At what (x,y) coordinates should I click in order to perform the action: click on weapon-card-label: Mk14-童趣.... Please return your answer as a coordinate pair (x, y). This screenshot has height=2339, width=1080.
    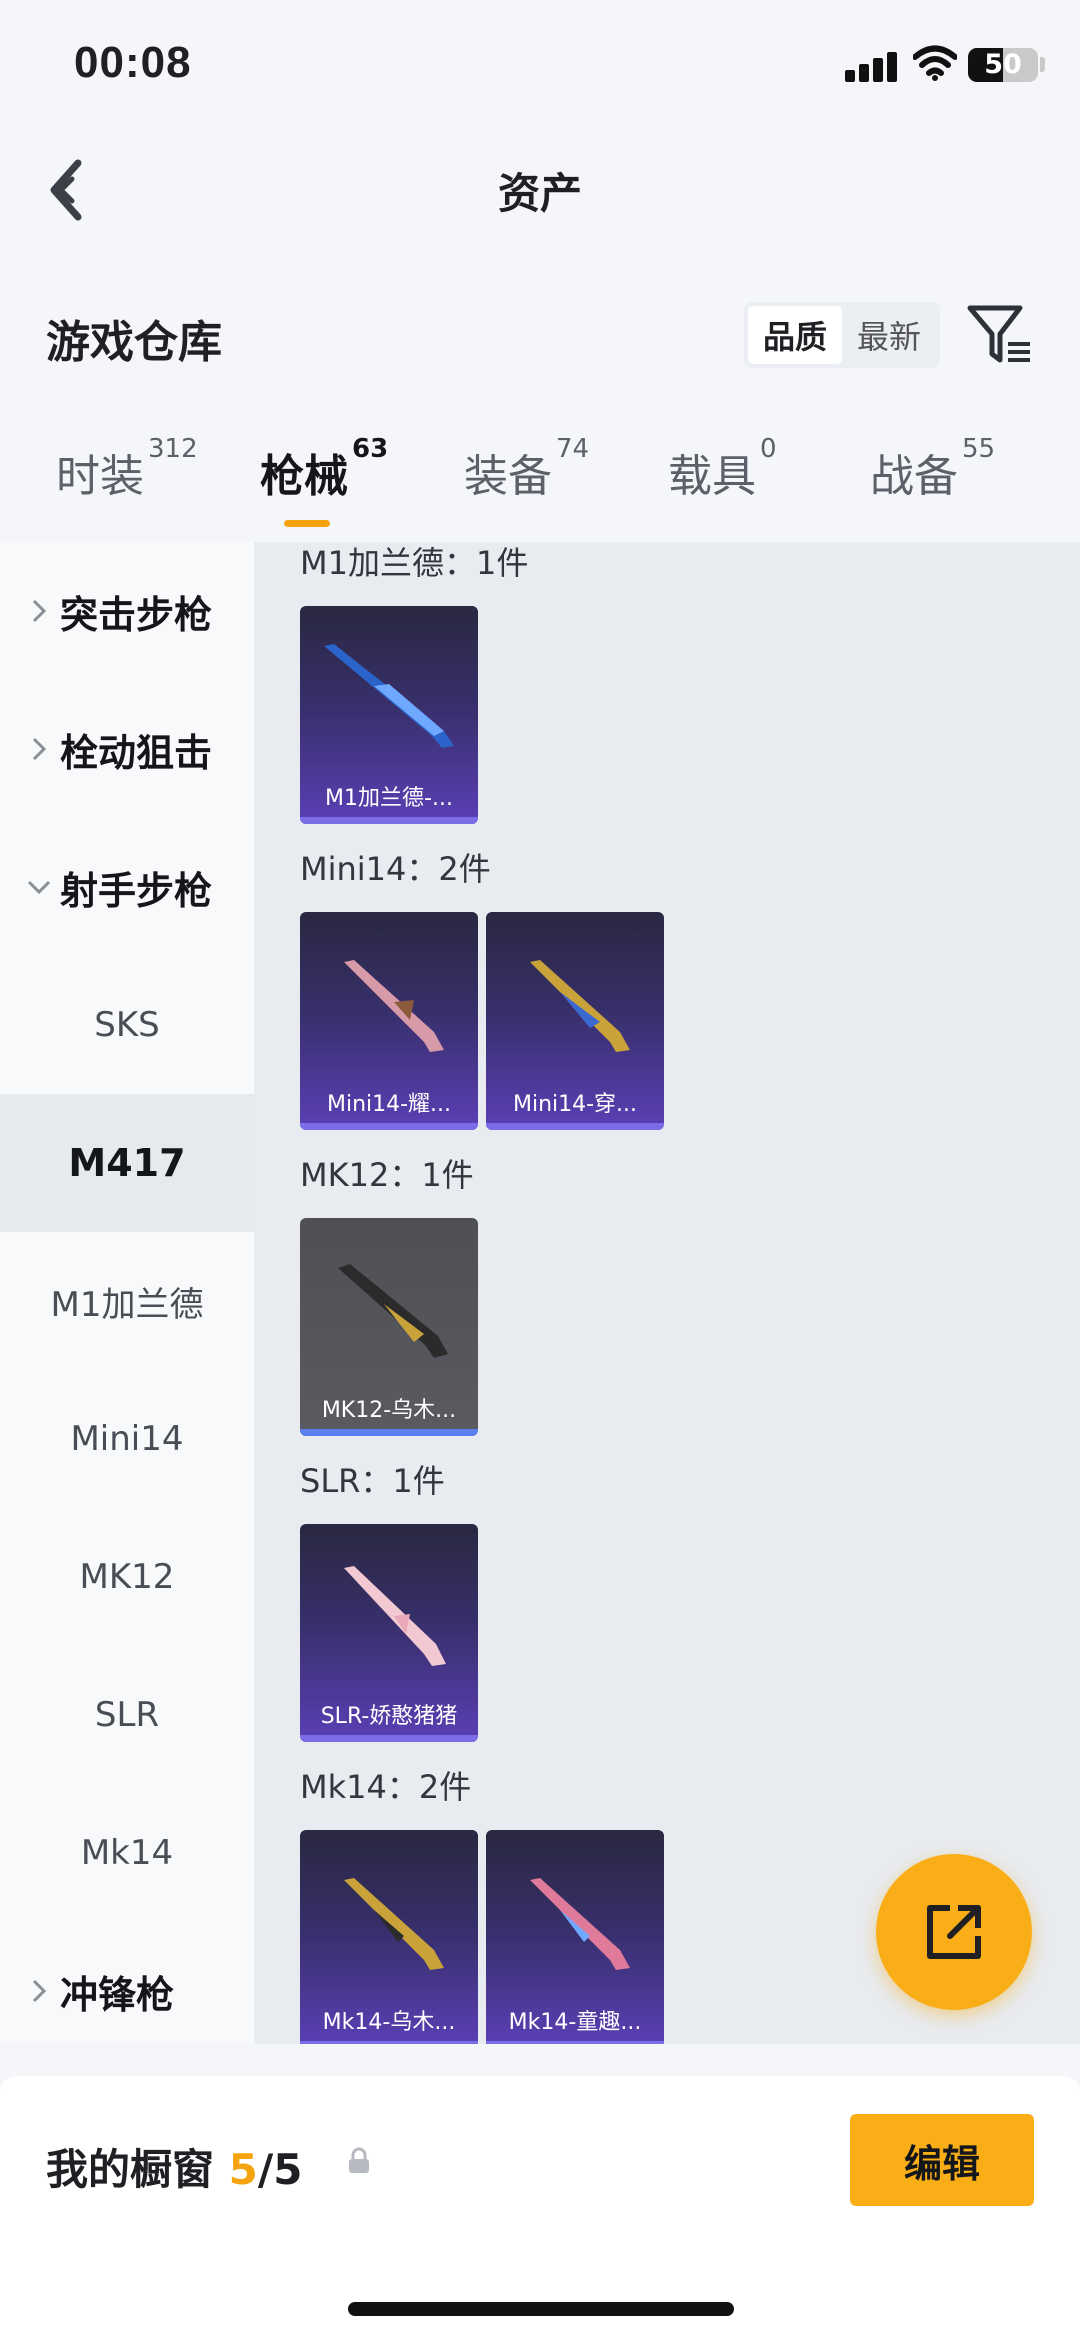
    Looking at the image, I should click on (575, 2022).